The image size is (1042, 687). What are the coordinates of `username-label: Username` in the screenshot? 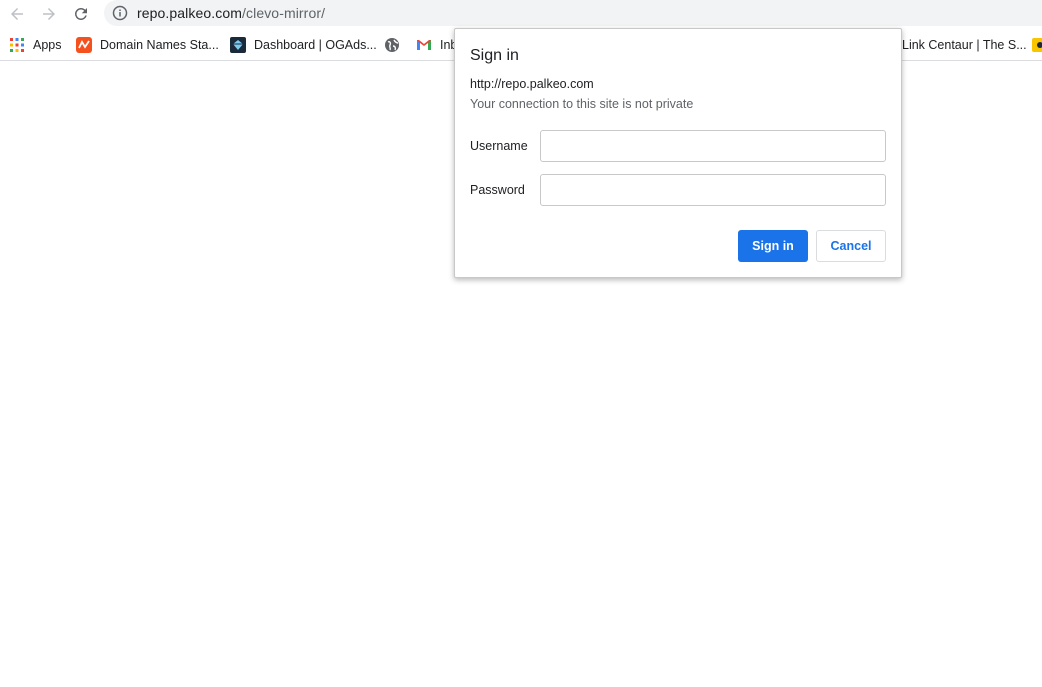 It's located at (499, 146).